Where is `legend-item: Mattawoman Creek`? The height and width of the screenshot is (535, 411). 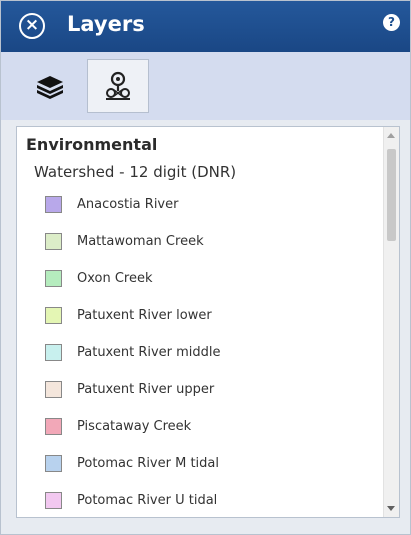 legend-item: Mattawoman Creek is located at coordinates (124, 241).